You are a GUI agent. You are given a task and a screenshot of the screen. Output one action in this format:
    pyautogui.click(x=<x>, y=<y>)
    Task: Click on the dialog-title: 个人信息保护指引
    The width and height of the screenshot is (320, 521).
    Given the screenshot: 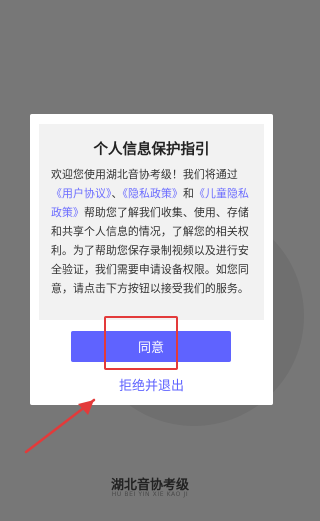 What is the action you would take?
    pyautogui.click(x=151, y=150)
    